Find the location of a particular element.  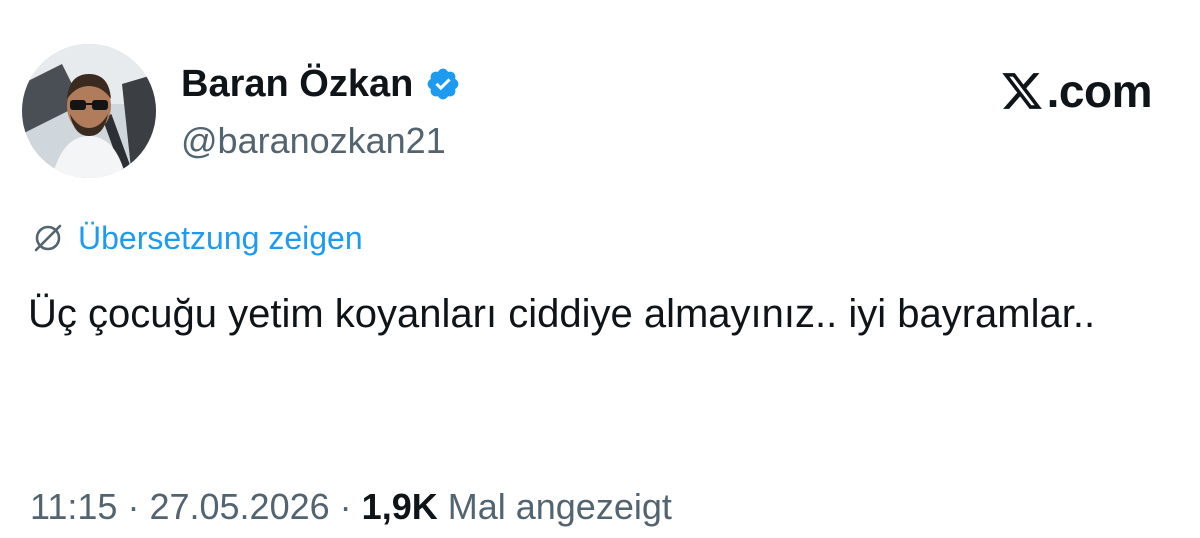

brand-text: .com is located at coordinates (1099, 91).